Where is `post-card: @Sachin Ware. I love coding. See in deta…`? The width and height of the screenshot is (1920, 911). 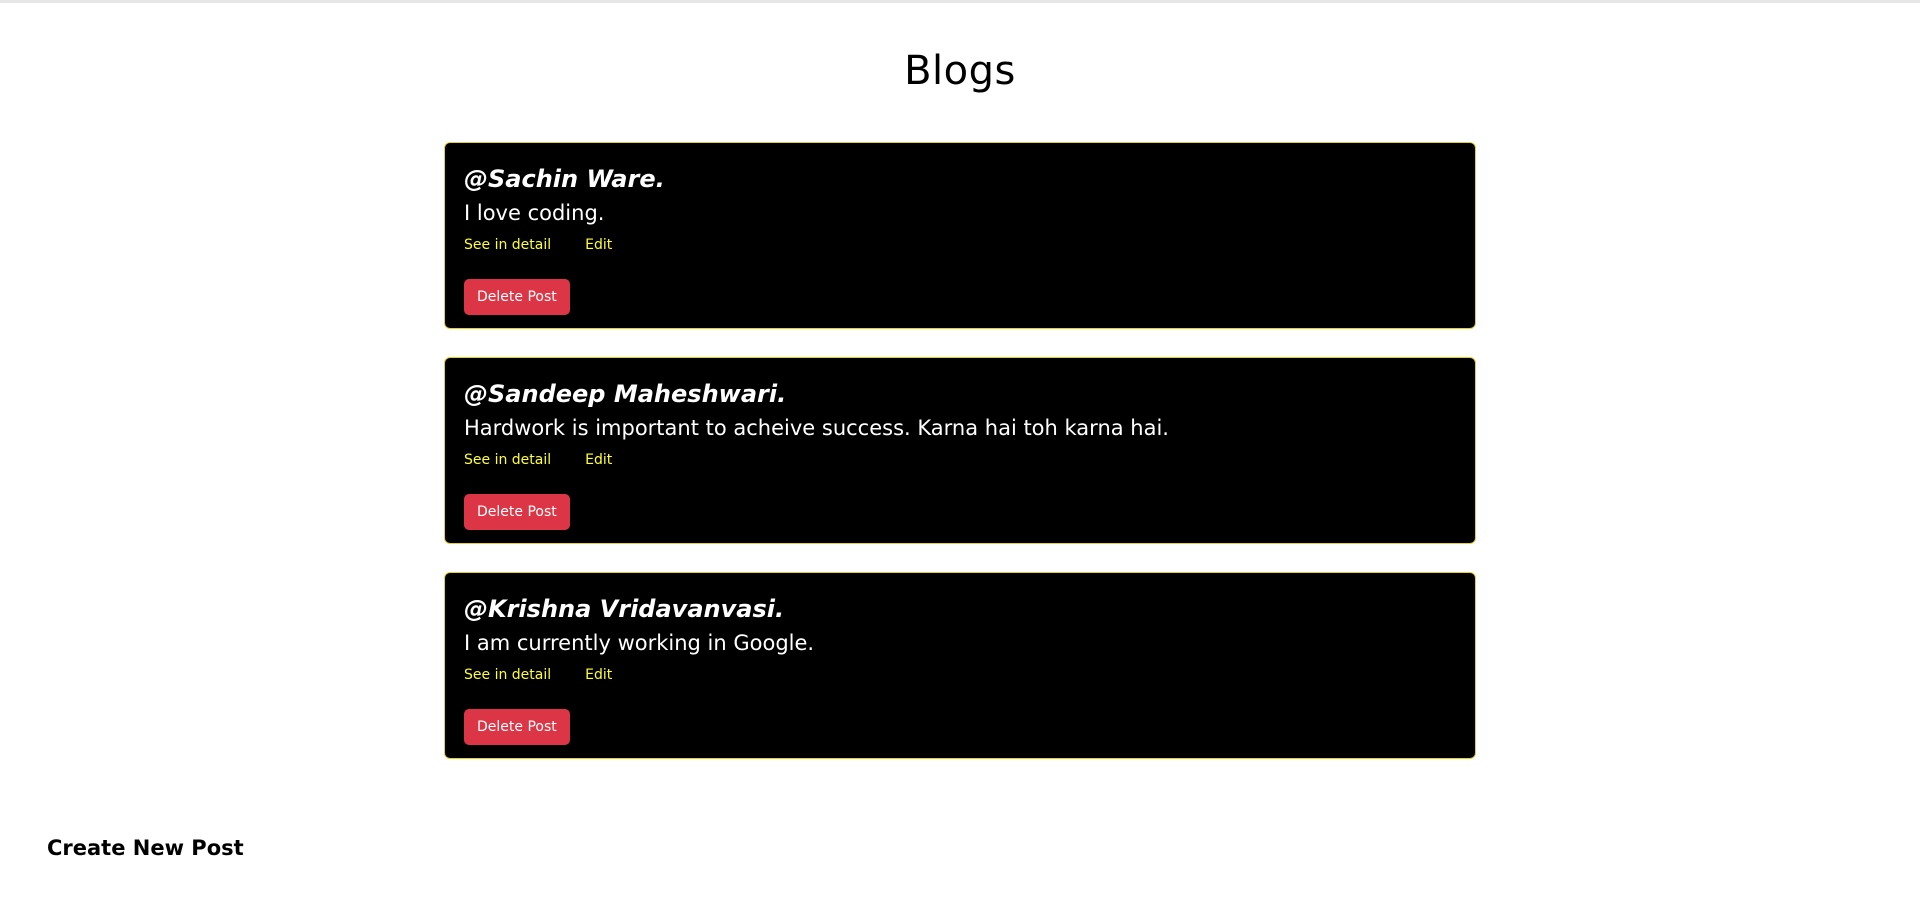 post-card: @Sachin Ware. I love coding. See in deta… is located at coordinates (960, 235).